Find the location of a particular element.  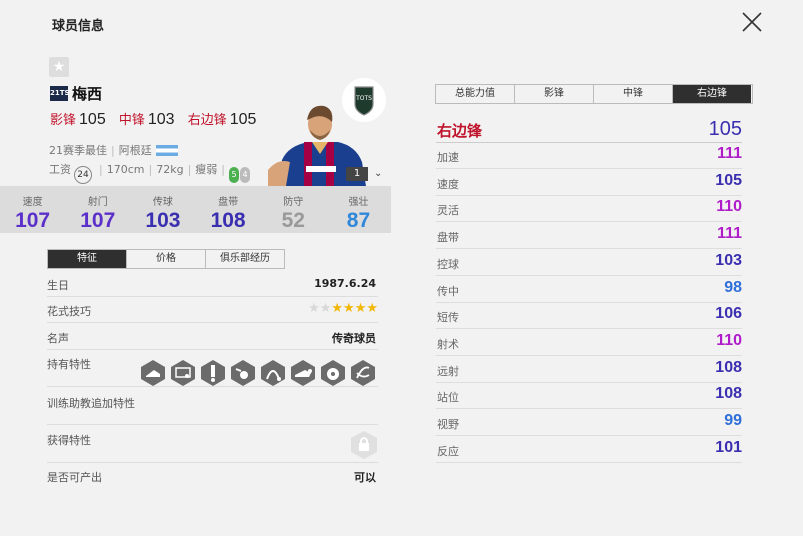

stat-value: 52 is located at coordinates (293, 220).